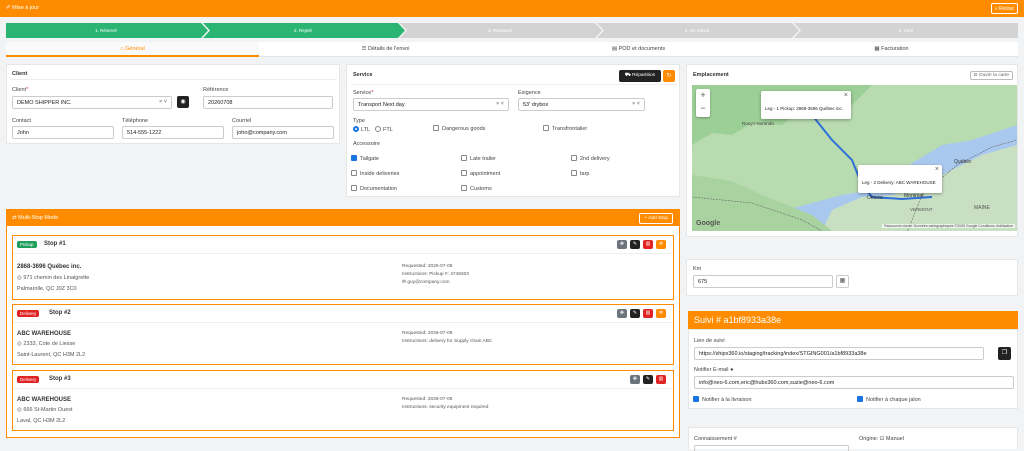 Image resolution: width=1024 pixels, height=451 pixels. Describe the element at coordinates (590, 158) in the screenshot. I see `acc-2nd-delivery: 2nd delivery` at that location.